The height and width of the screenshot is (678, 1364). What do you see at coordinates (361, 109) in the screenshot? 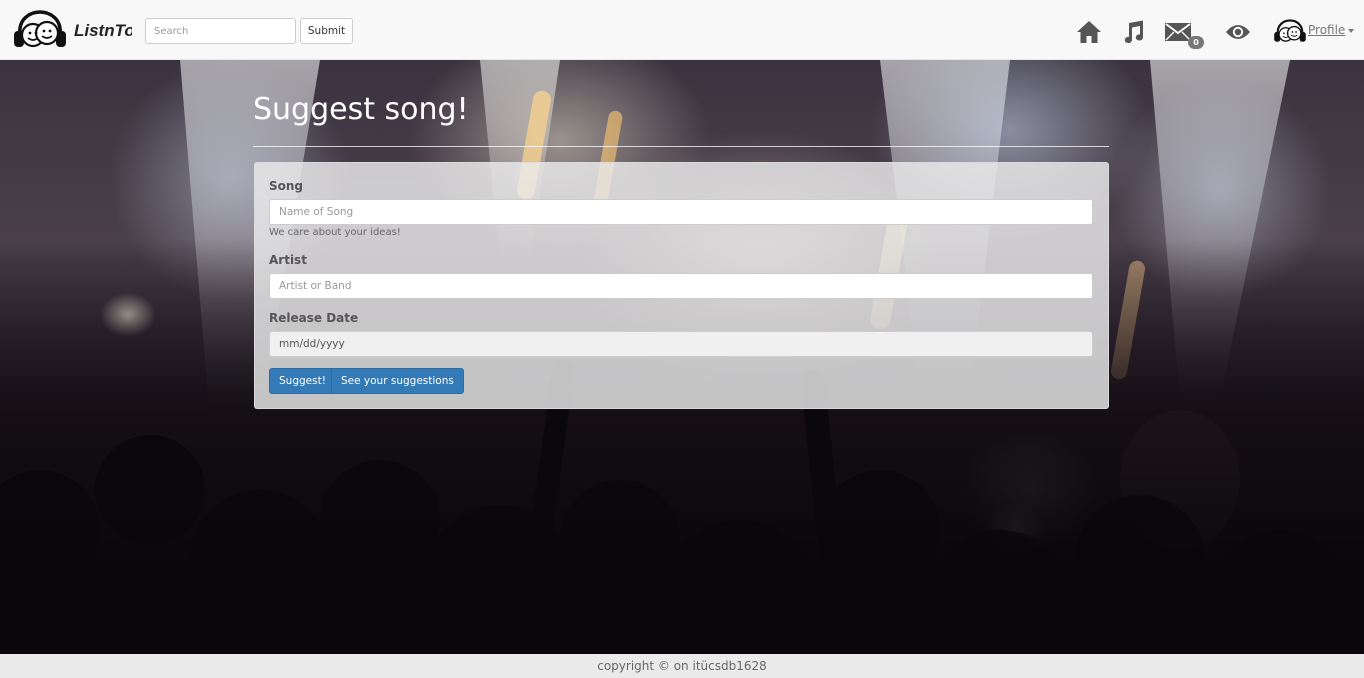
I see `page-title: Suggest song!` at bounding box center [361, 109].